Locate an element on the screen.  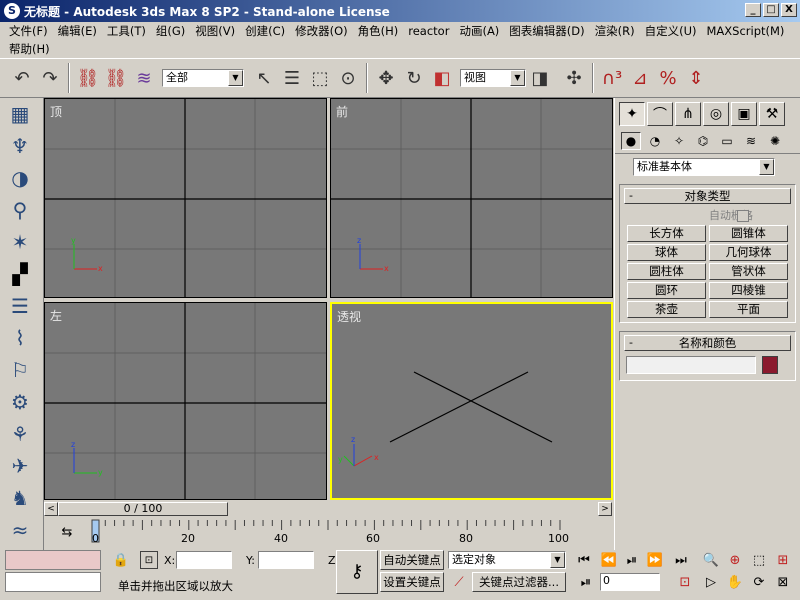
zoom-extents-icon: ⬚ is located at coordinates (759, 560).